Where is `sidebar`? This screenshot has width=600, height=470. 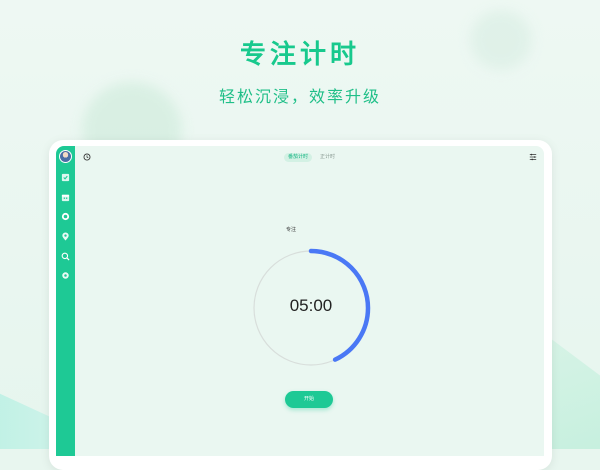
sidebar is located at coordinates (65, 301).